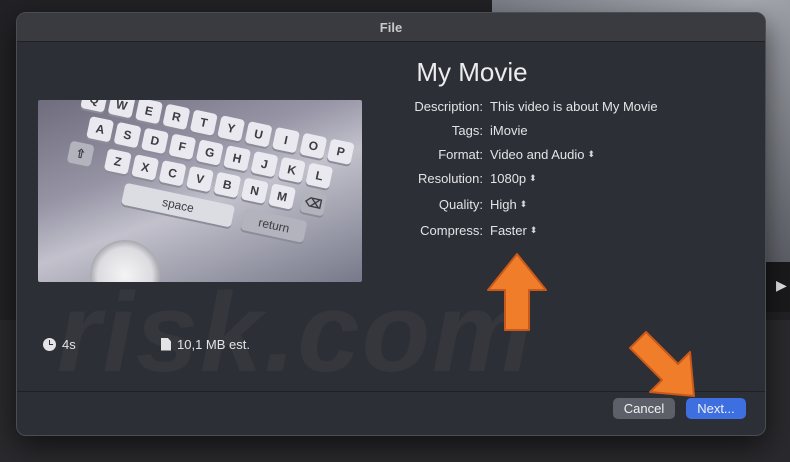 This screenshot has height=462, width=790. What do you see at coordinates (313, 203) in the screenshot?
I see `keyboard-delete-key: ⌫` at bounding box center [313, 203].